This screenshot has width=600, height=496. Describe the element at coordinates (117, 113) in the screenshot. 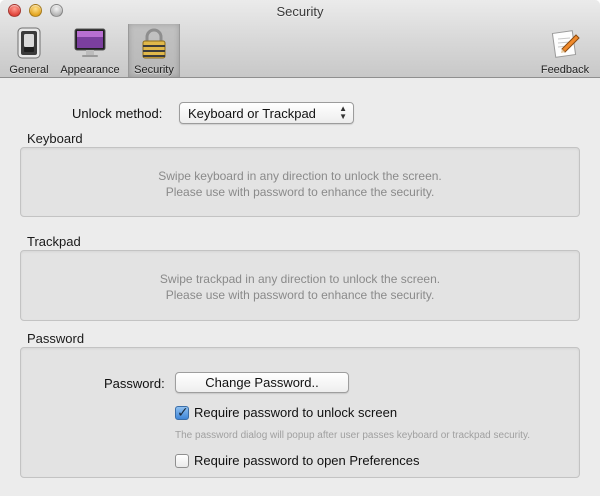

I see `unlock-method-label: Unlock method:` at that location.